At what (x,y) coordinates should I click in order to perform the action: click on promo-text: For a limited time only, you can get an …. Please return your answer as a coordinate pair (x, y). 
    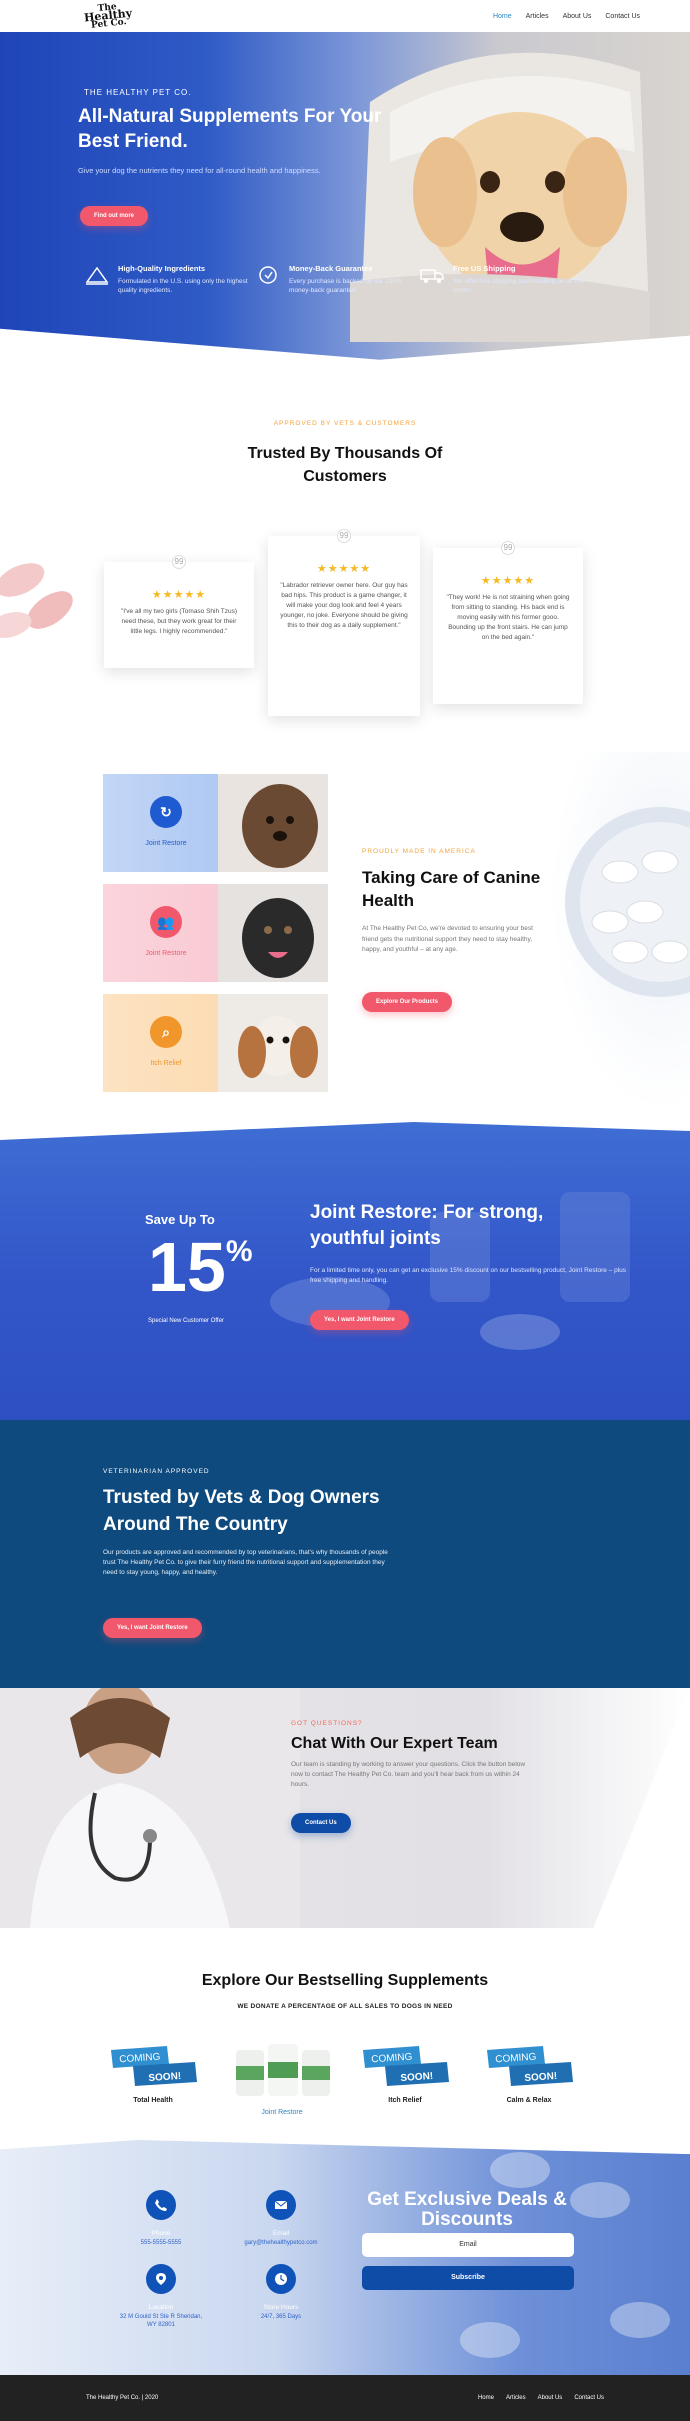
    Looking at the image, I should click on (468, 1275).